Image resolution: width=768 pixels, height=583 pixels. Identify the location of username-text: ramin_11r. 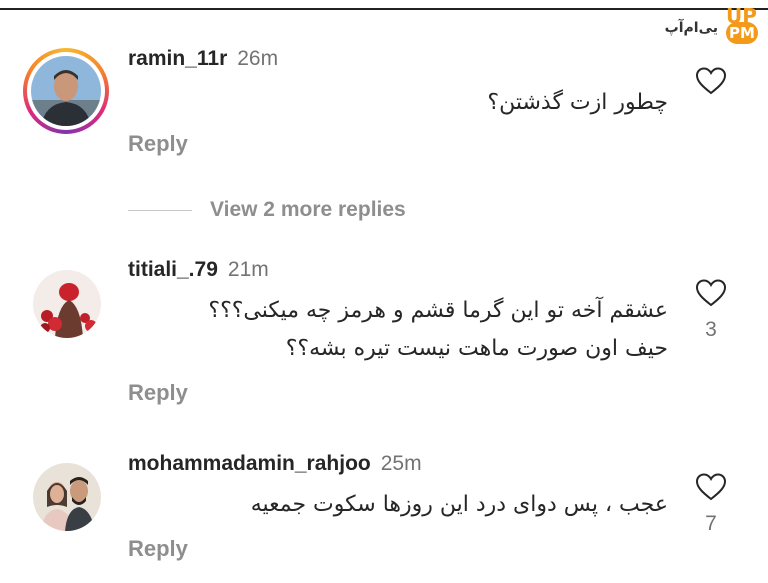
(177, 58).